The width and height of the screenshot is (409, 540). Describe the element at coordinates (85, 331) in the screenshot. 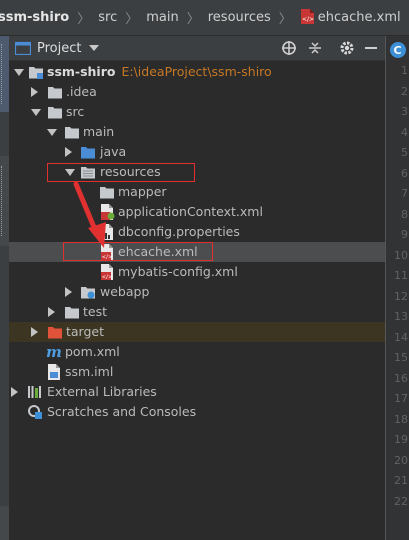

I see `tree-label-target: target` at that location.